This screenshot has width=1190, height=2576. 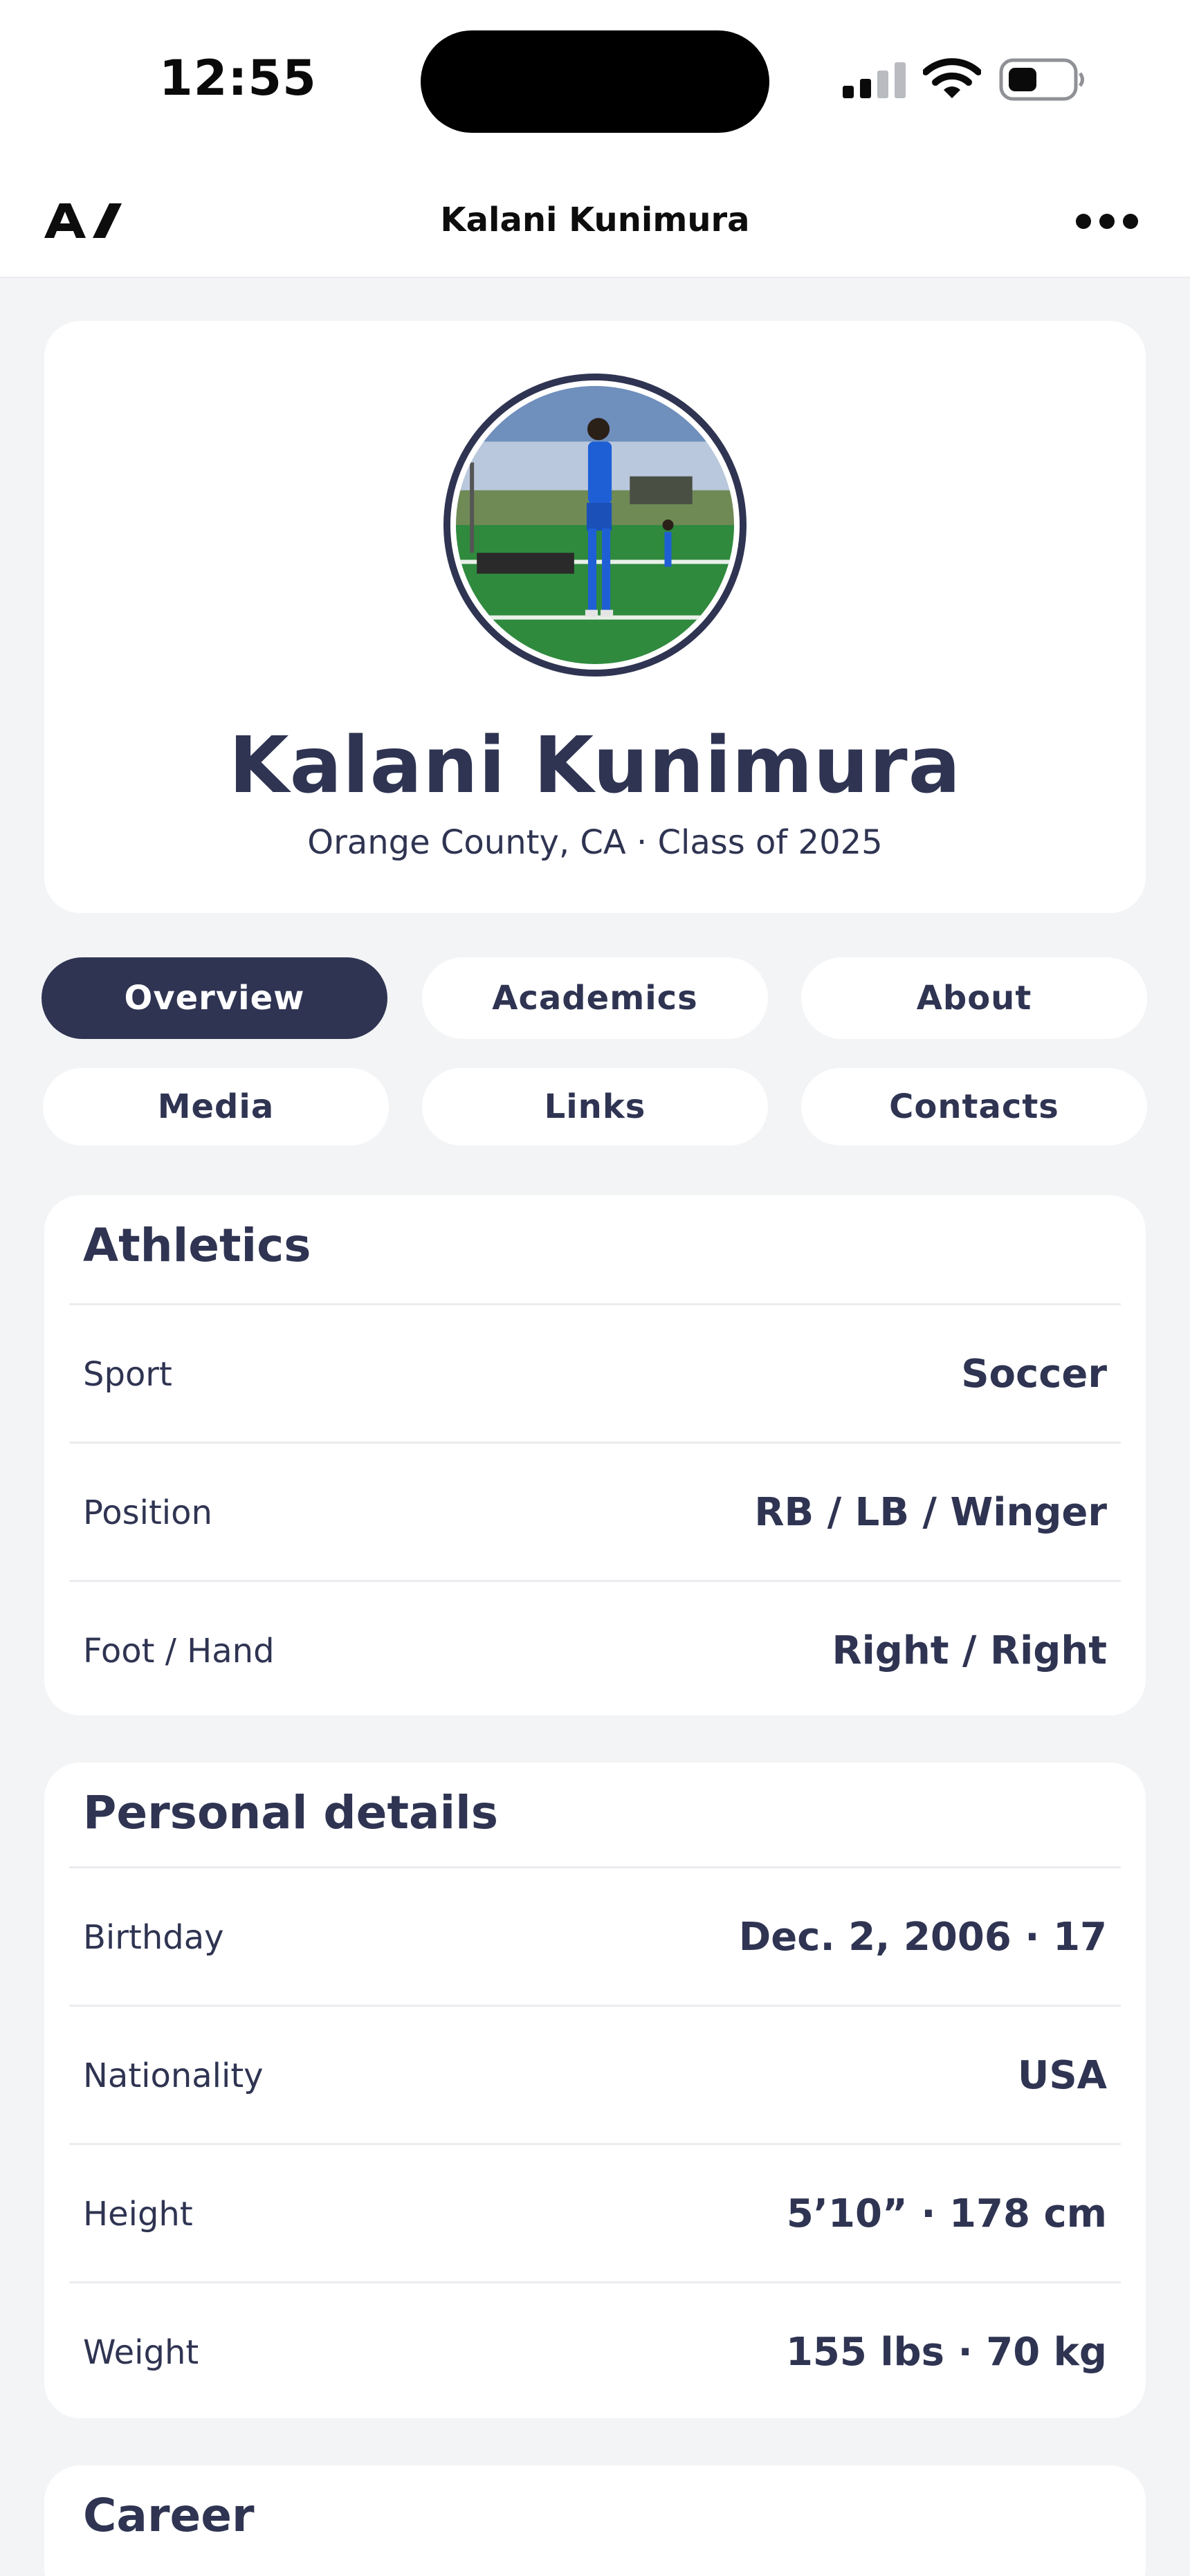 I want to click on tab-contacts: Contacts, so click(x=974, y=1107).